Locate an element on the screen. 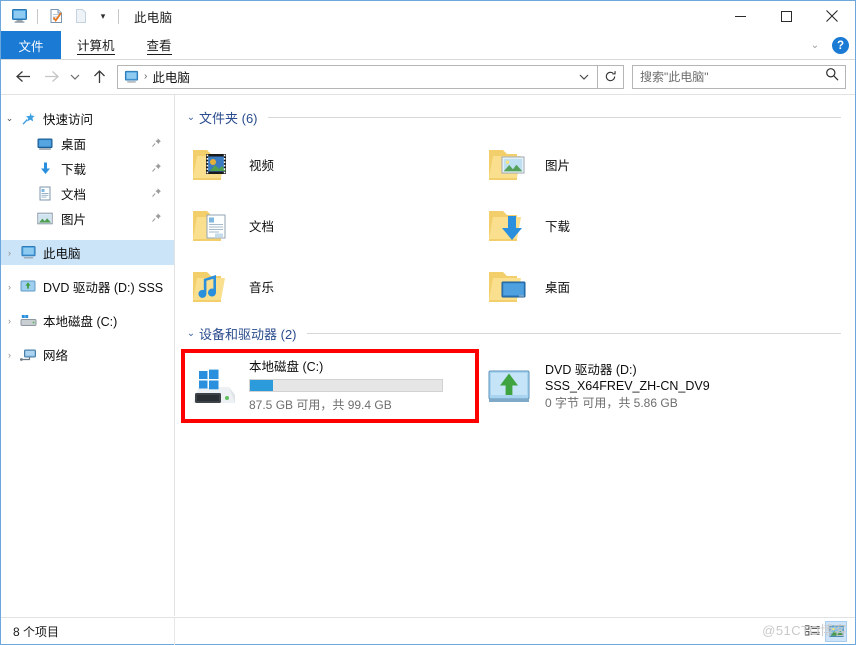 The width and height of the screenshot is (856, 645). folder-item-label: 下载 is located at coordinates (558, 227).